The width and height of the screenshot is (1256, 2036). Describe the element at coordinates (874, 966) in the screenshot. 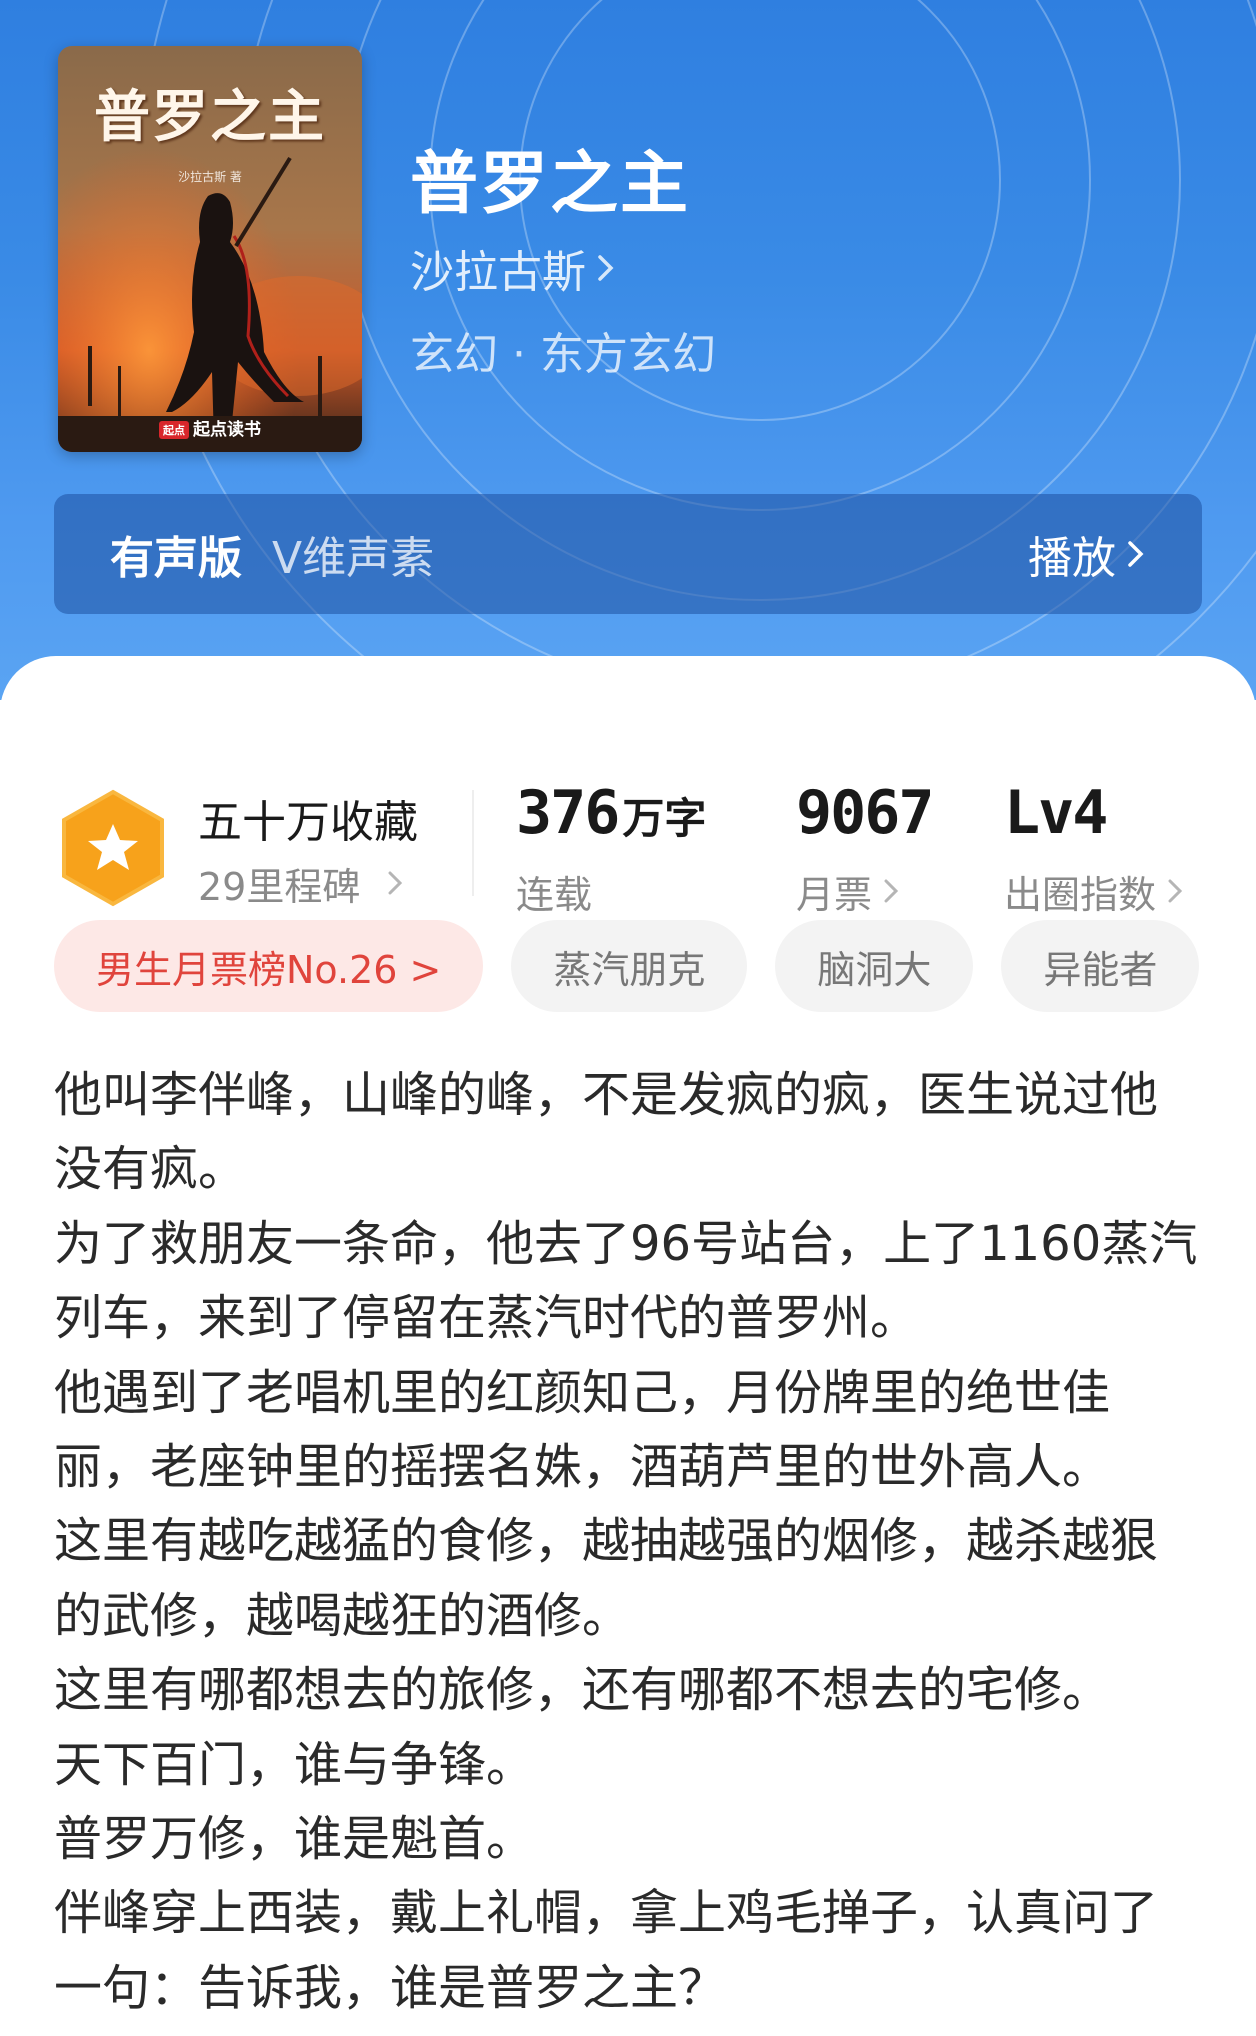

I see `tag-imaginative: 脑洞大` at that location.